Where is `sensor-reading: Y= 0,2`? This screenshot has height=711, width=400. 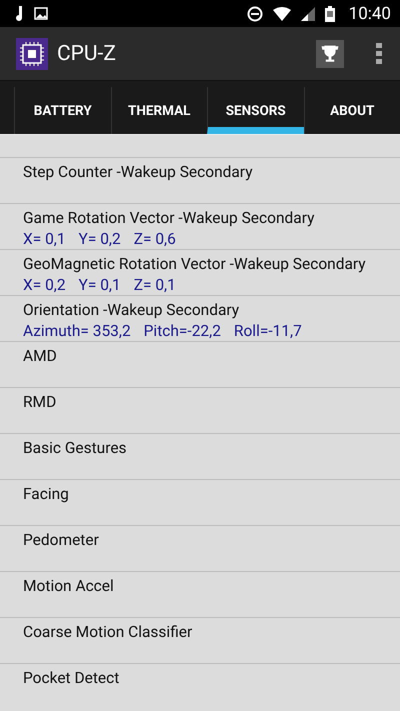
sensor-reading: Y= 0,2 is located at coordinates (99, 239).